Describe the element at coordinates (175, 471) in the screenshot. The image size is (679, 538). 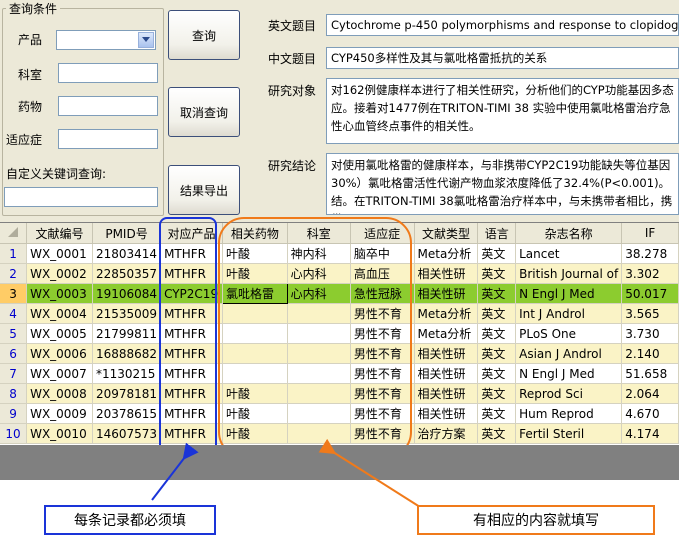
I see `required-arrow` at that location.